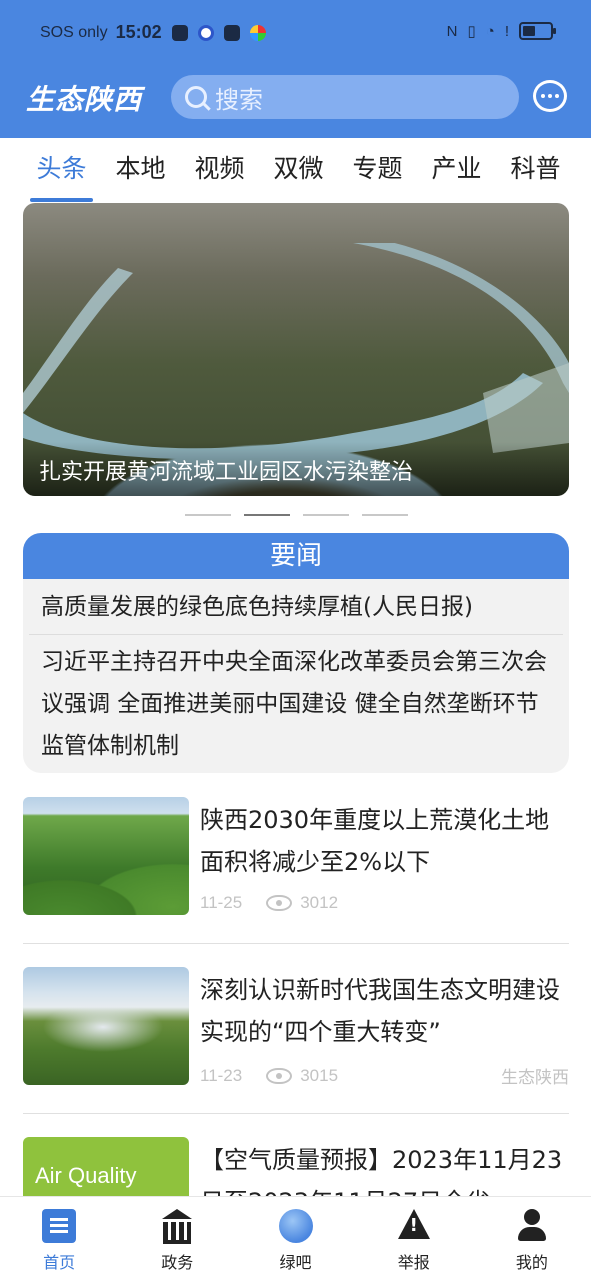 The height and width of the screenshot is (1280, 591). I want to click on tab-video: 视频, so click(219, 171).